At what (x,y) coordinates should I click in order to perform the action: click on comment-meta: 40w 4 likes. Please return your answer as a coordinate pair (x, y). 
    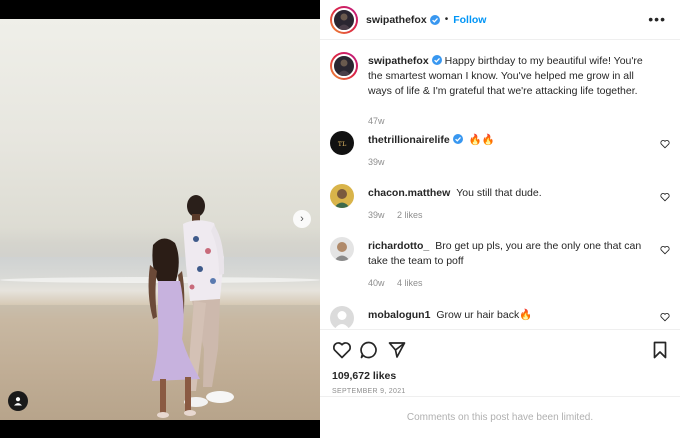
    Looking at the image, I should click on (400, 283).